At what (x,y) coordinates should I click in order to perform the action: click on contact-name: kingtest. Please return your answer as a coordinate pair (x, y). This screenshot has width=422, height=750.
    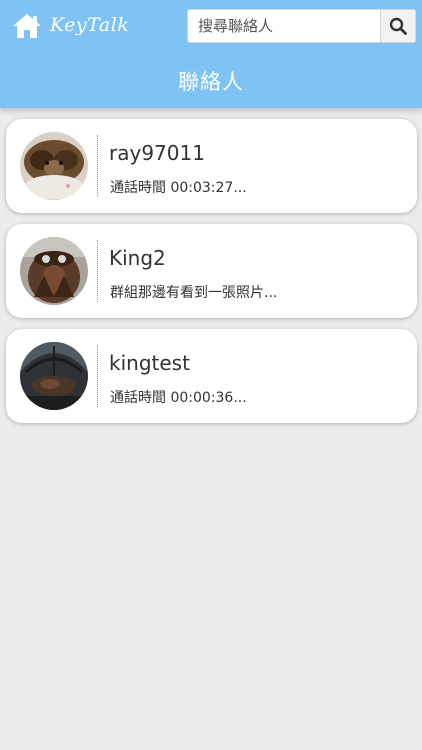
    Looking at the image, I should click on (149, 363).